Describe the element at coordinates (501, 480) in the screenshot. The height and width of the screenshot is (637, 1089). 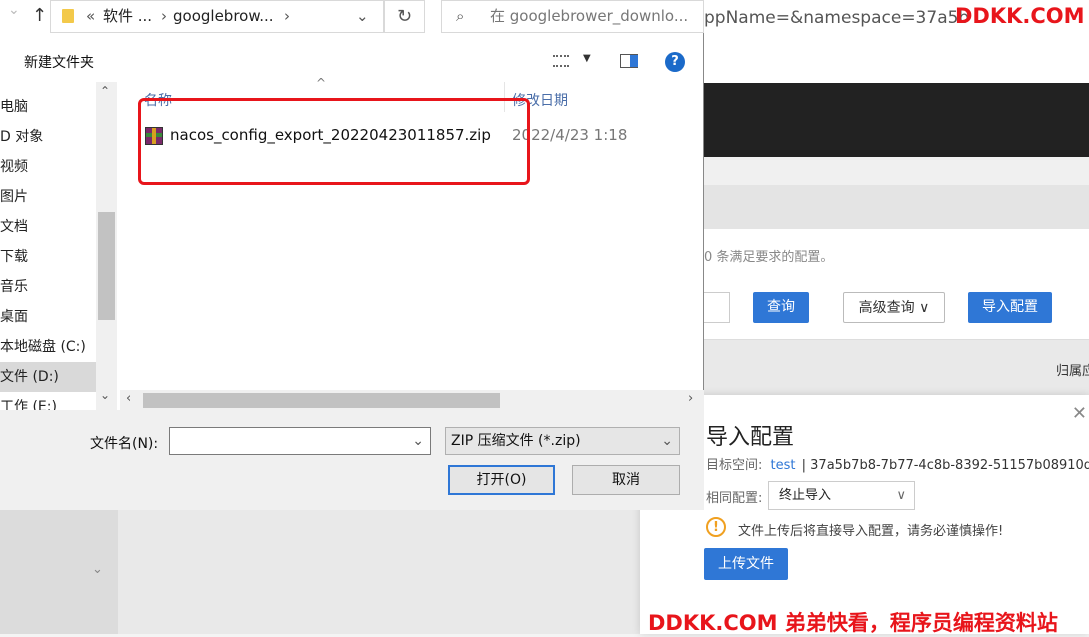
I see `open-button: 打开(O)` at that location.